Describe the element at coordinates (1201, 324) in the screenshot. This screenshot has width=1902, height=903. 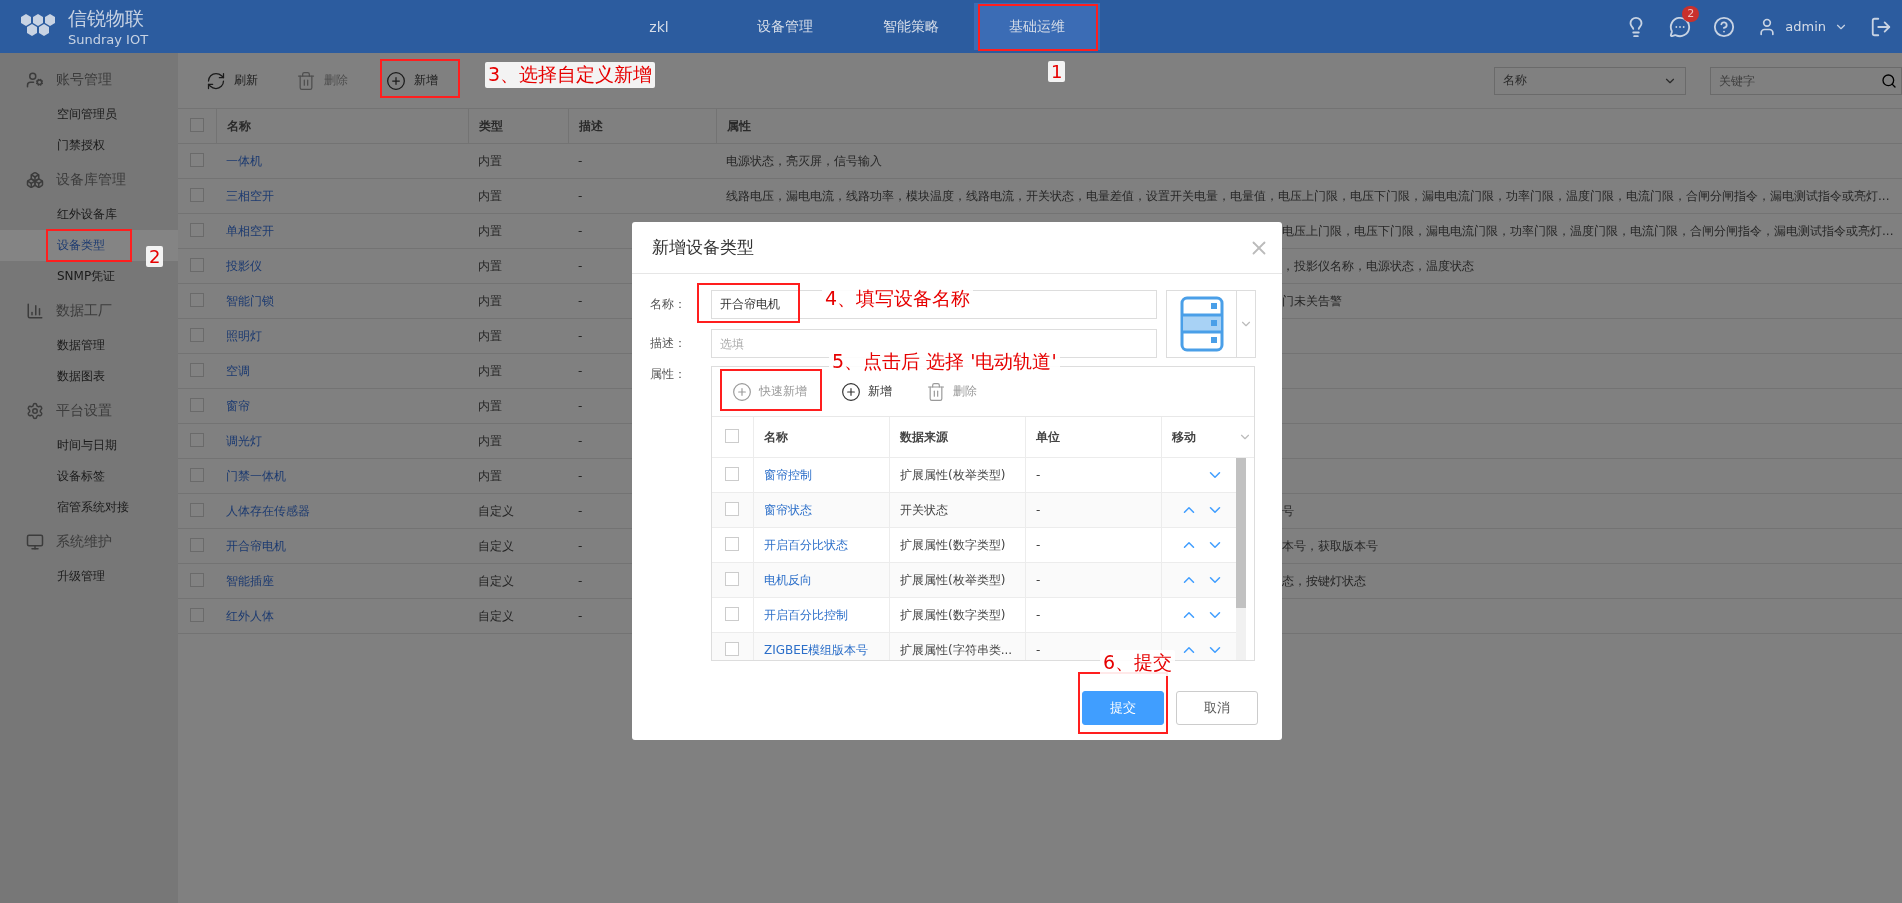
I see `server-icon` at that location.